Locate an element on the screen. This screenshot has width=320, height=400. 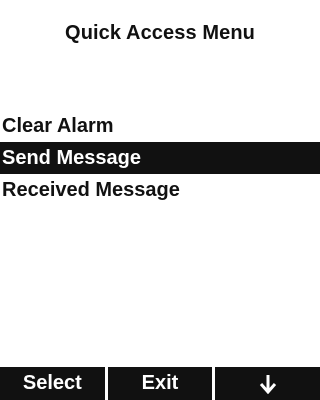
softkey-bar: Select Exit is located at coordinates (160, 383).